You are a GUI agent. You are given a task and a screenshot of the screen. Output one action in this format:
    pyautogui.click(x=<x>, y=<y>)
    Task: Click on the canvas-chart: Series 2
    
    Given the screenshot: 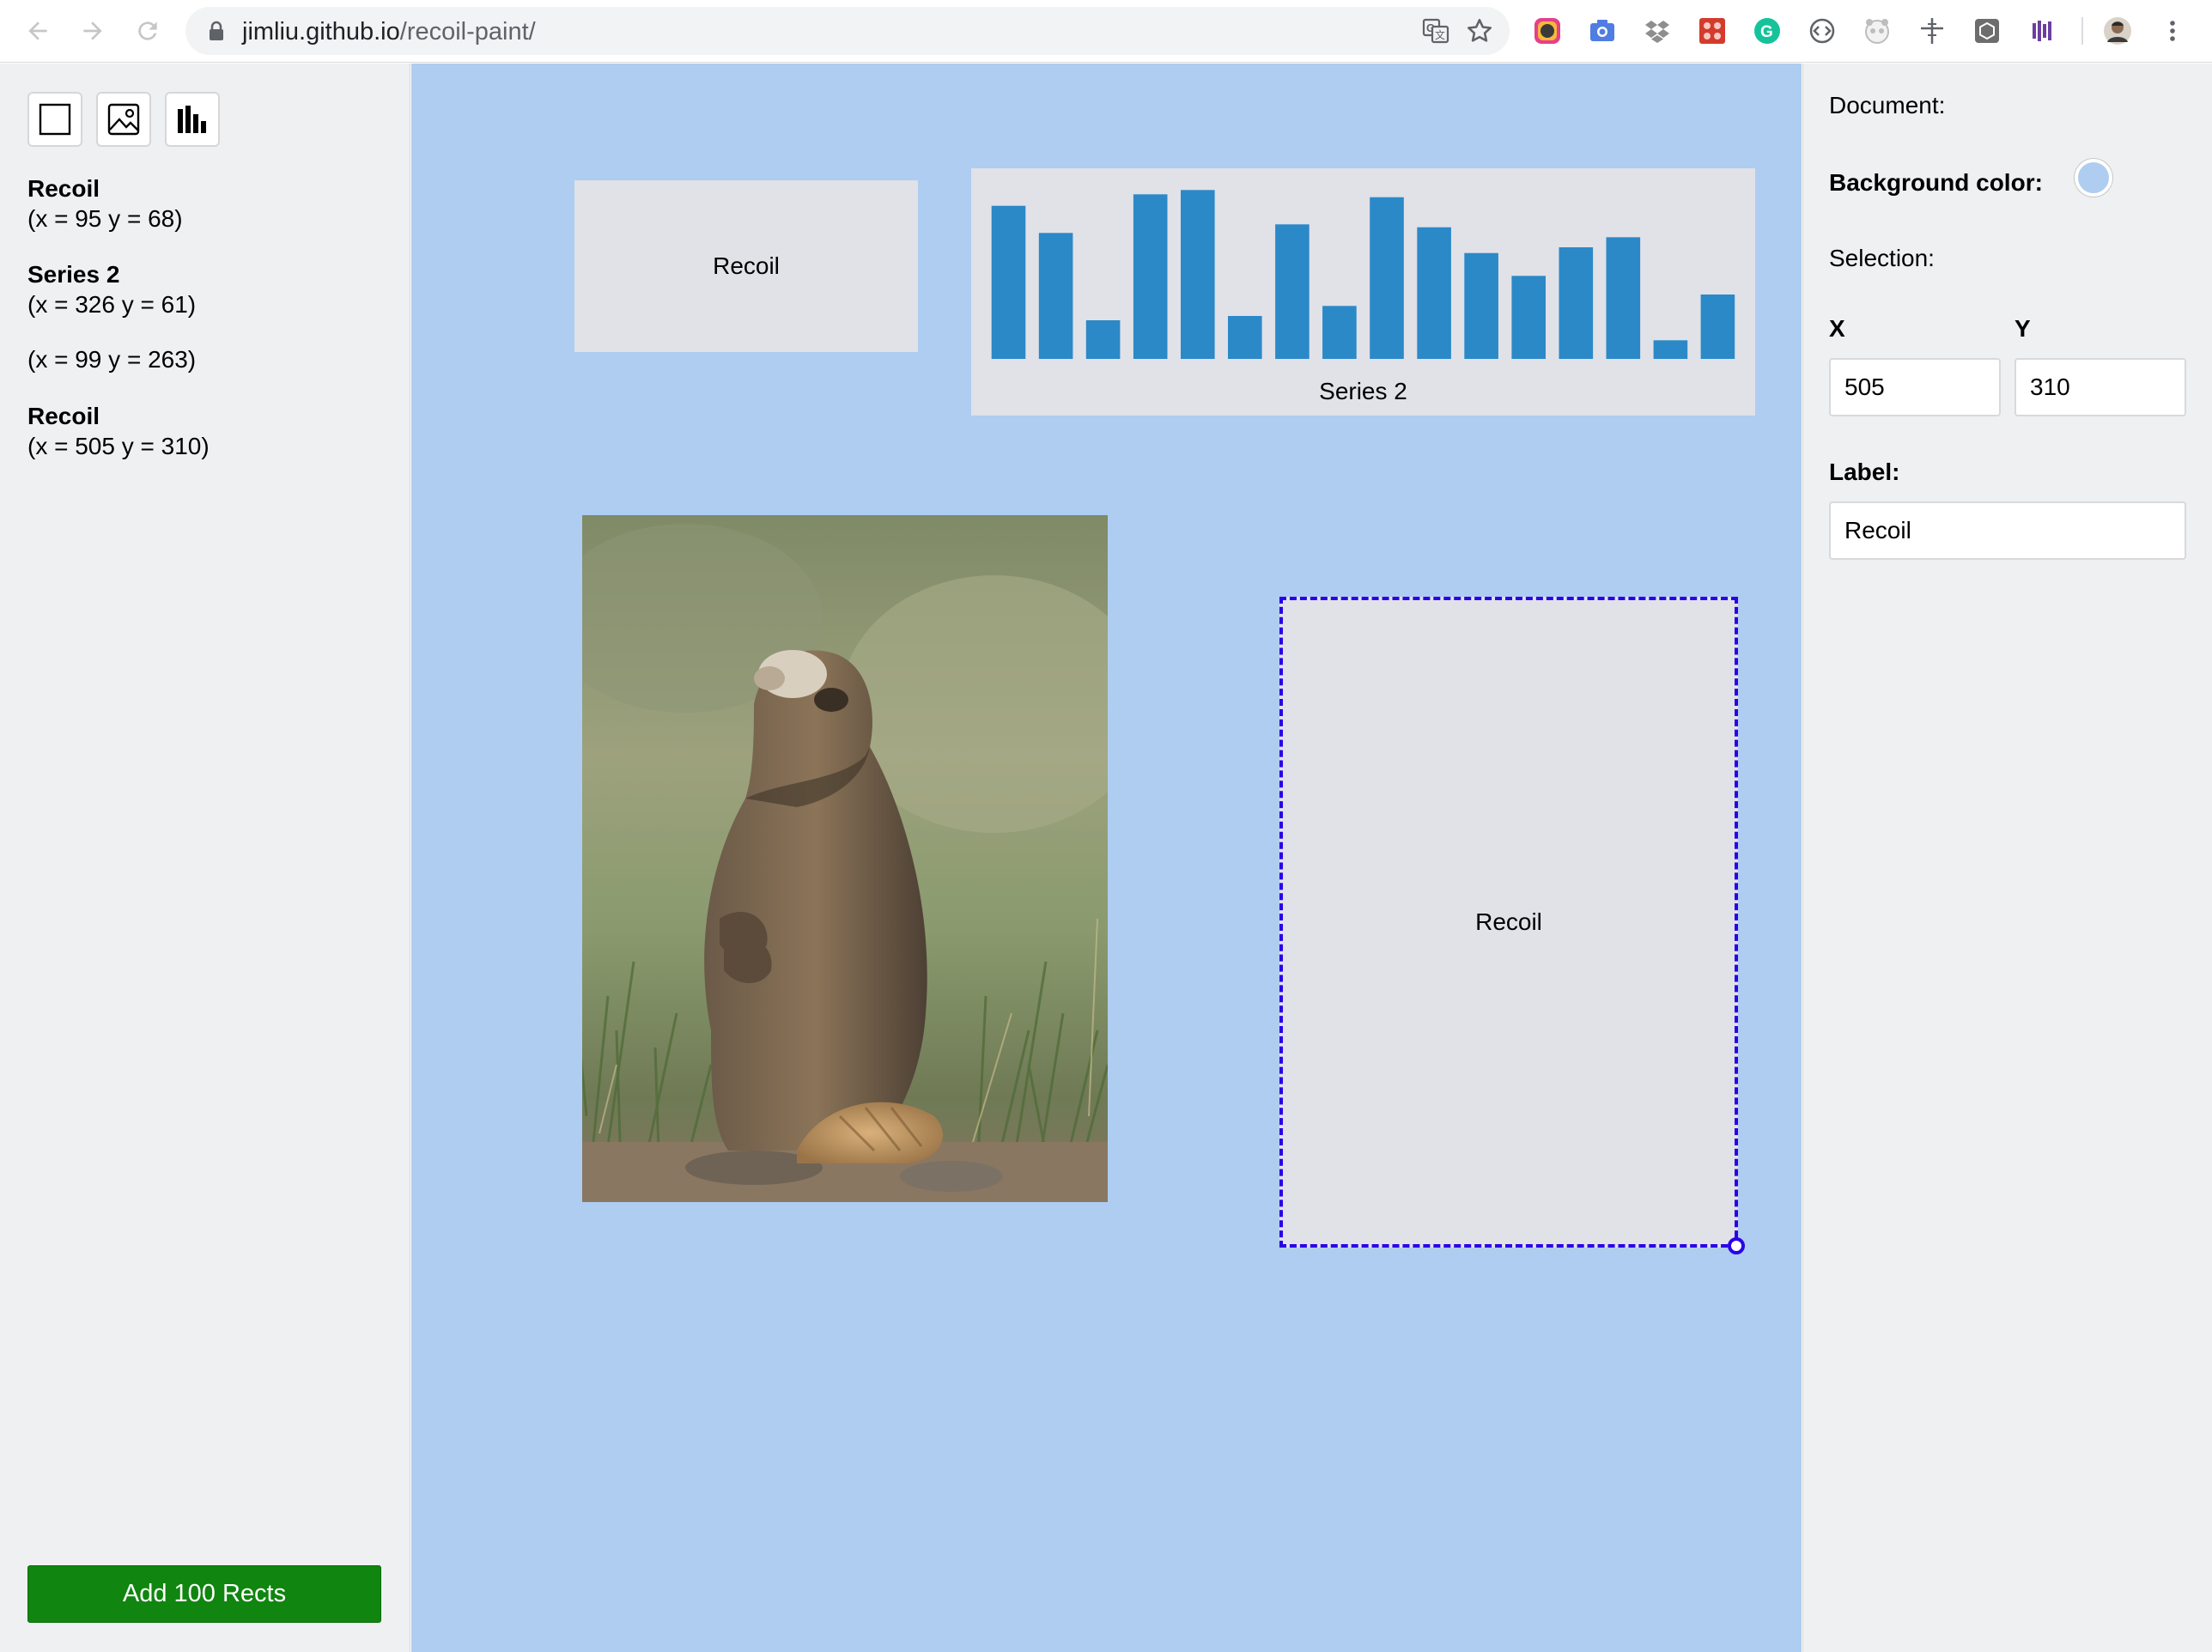 What is the action you would take?
    pyautogui.click(x=1363, y=292)
    